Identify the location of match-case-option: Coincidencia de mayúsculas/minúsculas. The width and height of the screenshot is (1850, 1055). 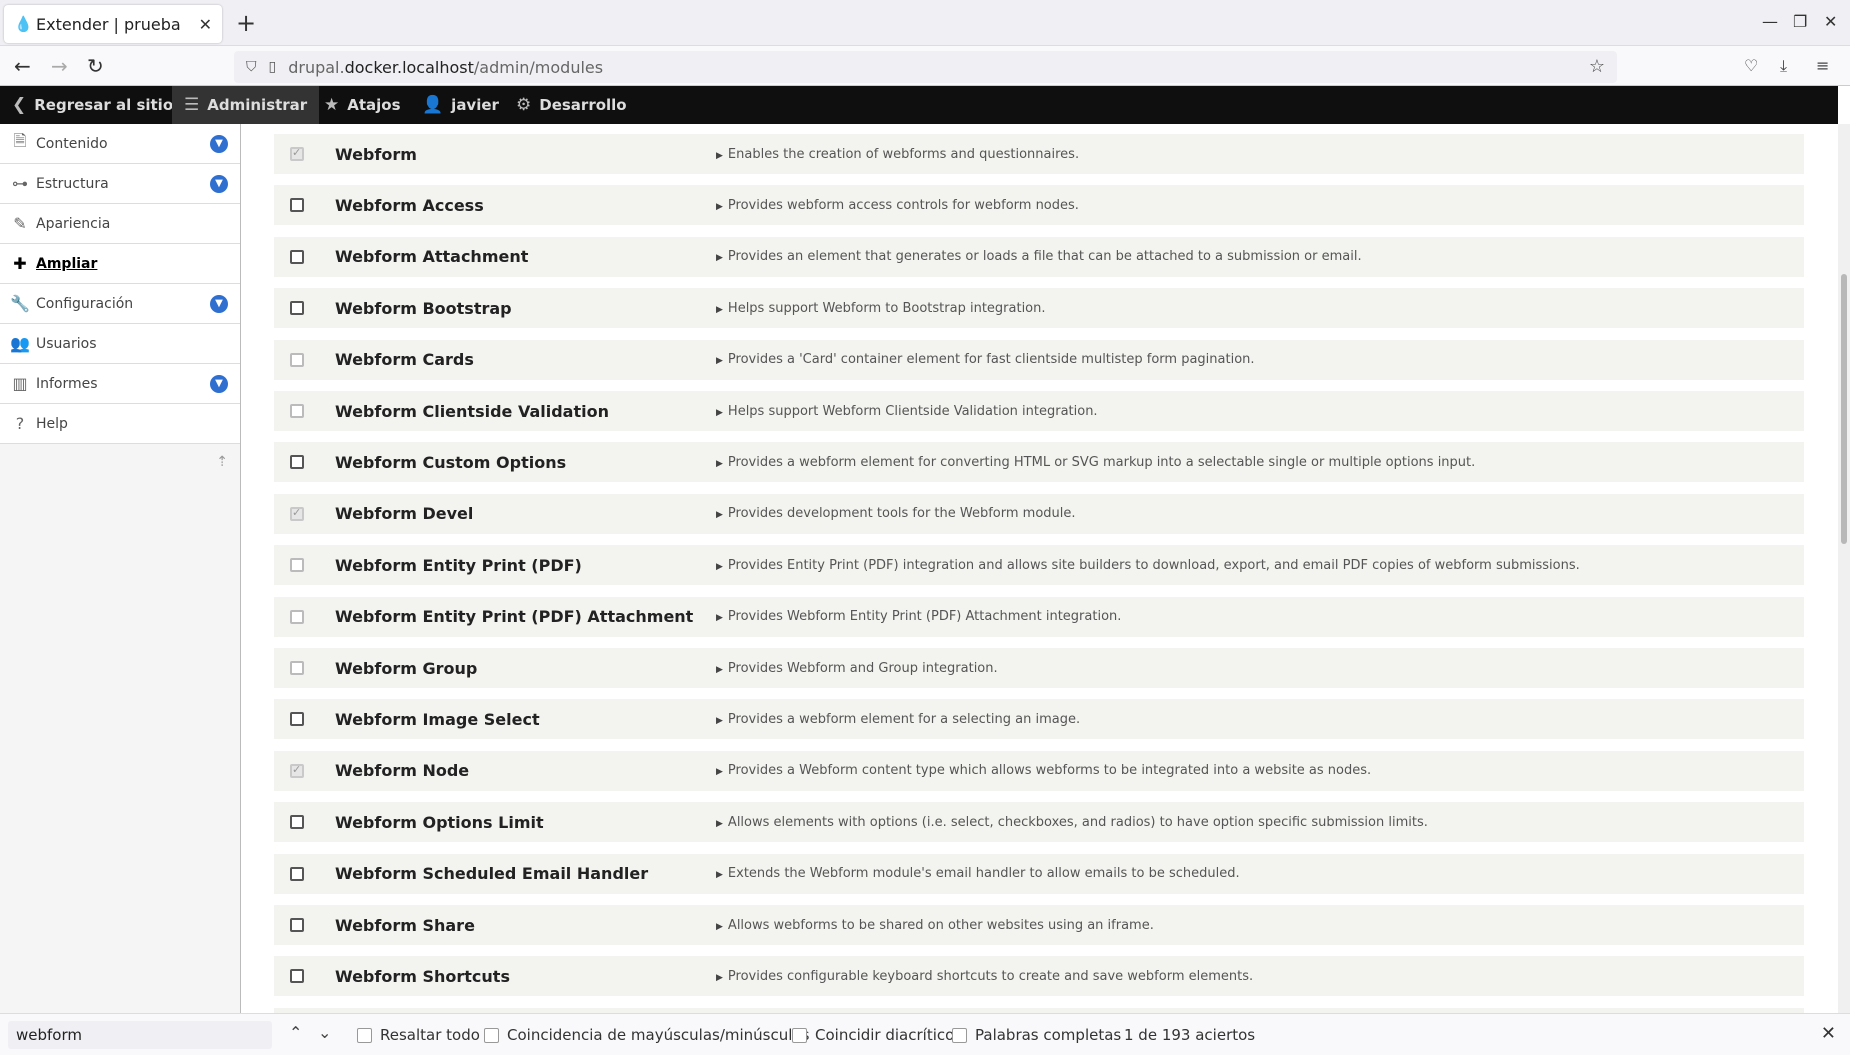
(646, 1035).